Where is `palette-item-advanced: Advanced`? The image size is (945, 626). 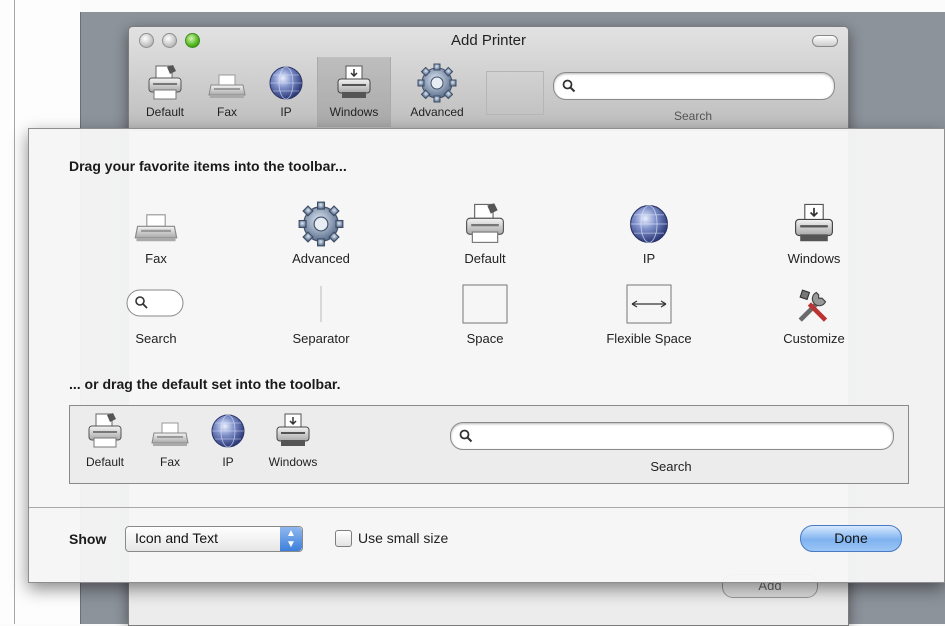 palette-item-advanced: Advanced is located at coordinates (321, 233).